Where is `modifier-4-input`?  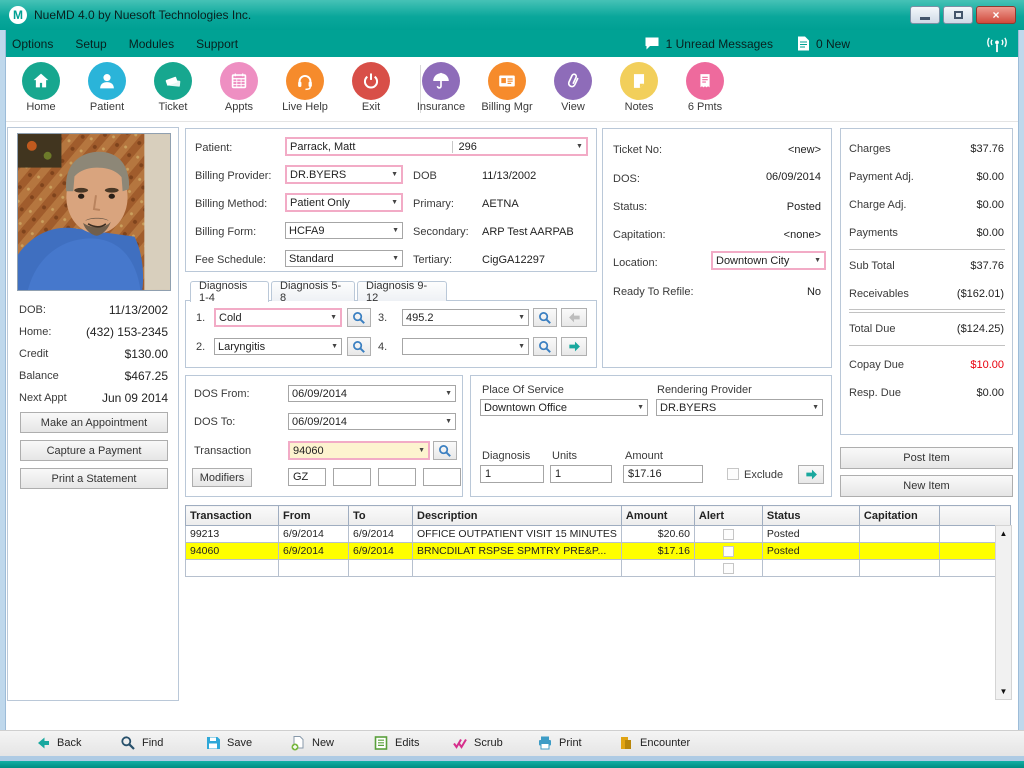 modifier-4-input is located at coordinates (442, 477).